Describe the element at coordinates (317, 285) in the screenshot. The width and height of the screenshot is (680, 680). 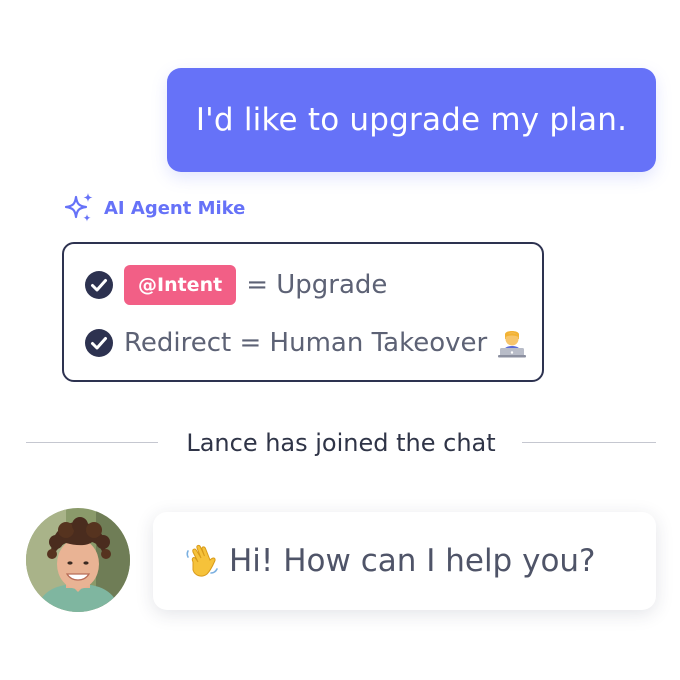
I see `intent-value: = Upgrade` at that location.